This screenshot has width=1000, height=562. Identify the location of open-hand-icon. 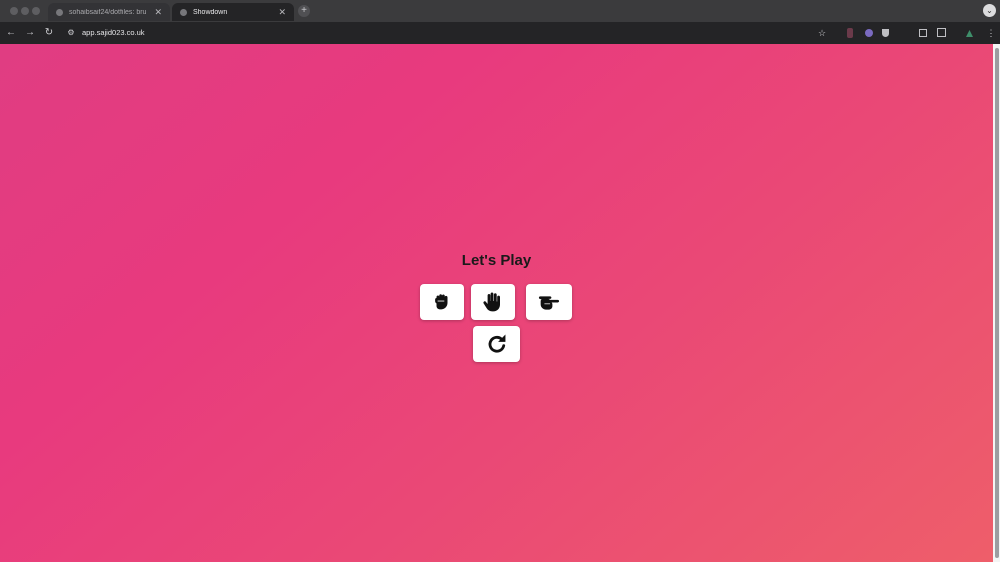
(491, 302).